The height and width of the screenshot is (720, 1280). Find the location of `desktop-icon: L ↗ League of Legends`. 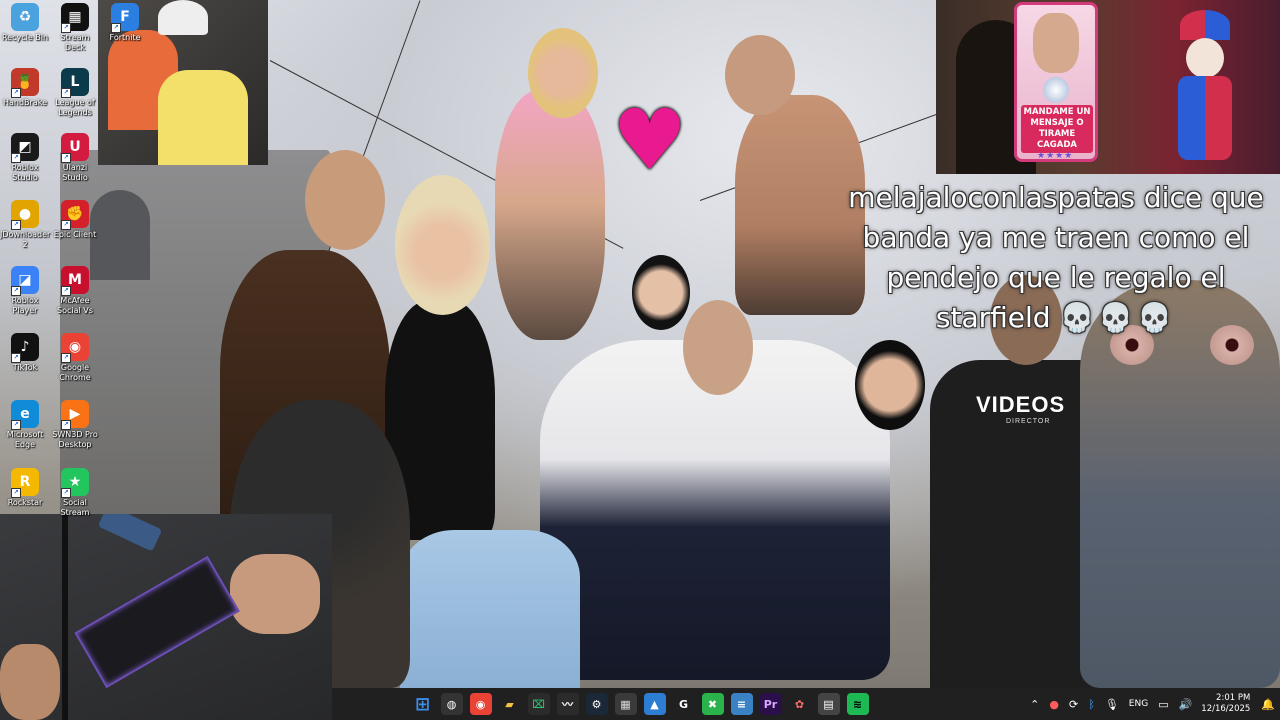

desktop-icon: L ↗ League of Legends is located at coordinates (75, 93).